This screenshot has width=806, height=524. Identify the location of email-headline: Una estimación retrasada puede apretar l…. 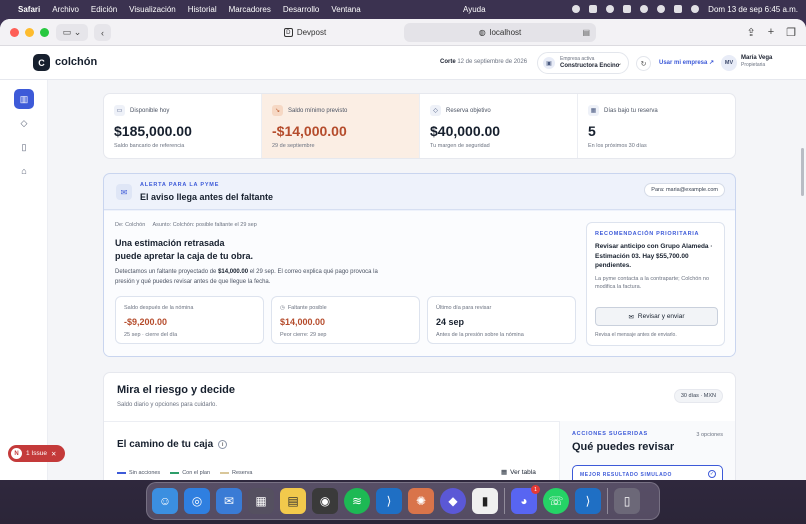
(235, 250).